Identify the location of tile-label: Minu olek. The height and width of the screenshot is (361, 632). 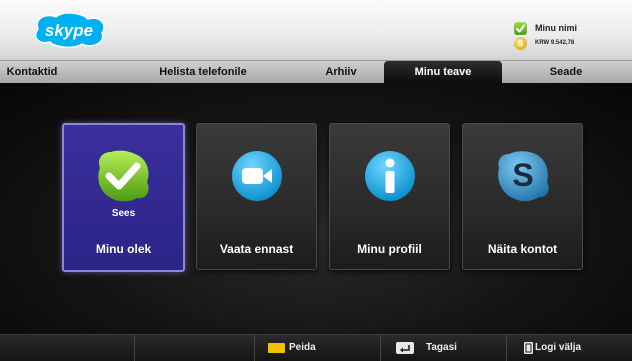
(123, 249).